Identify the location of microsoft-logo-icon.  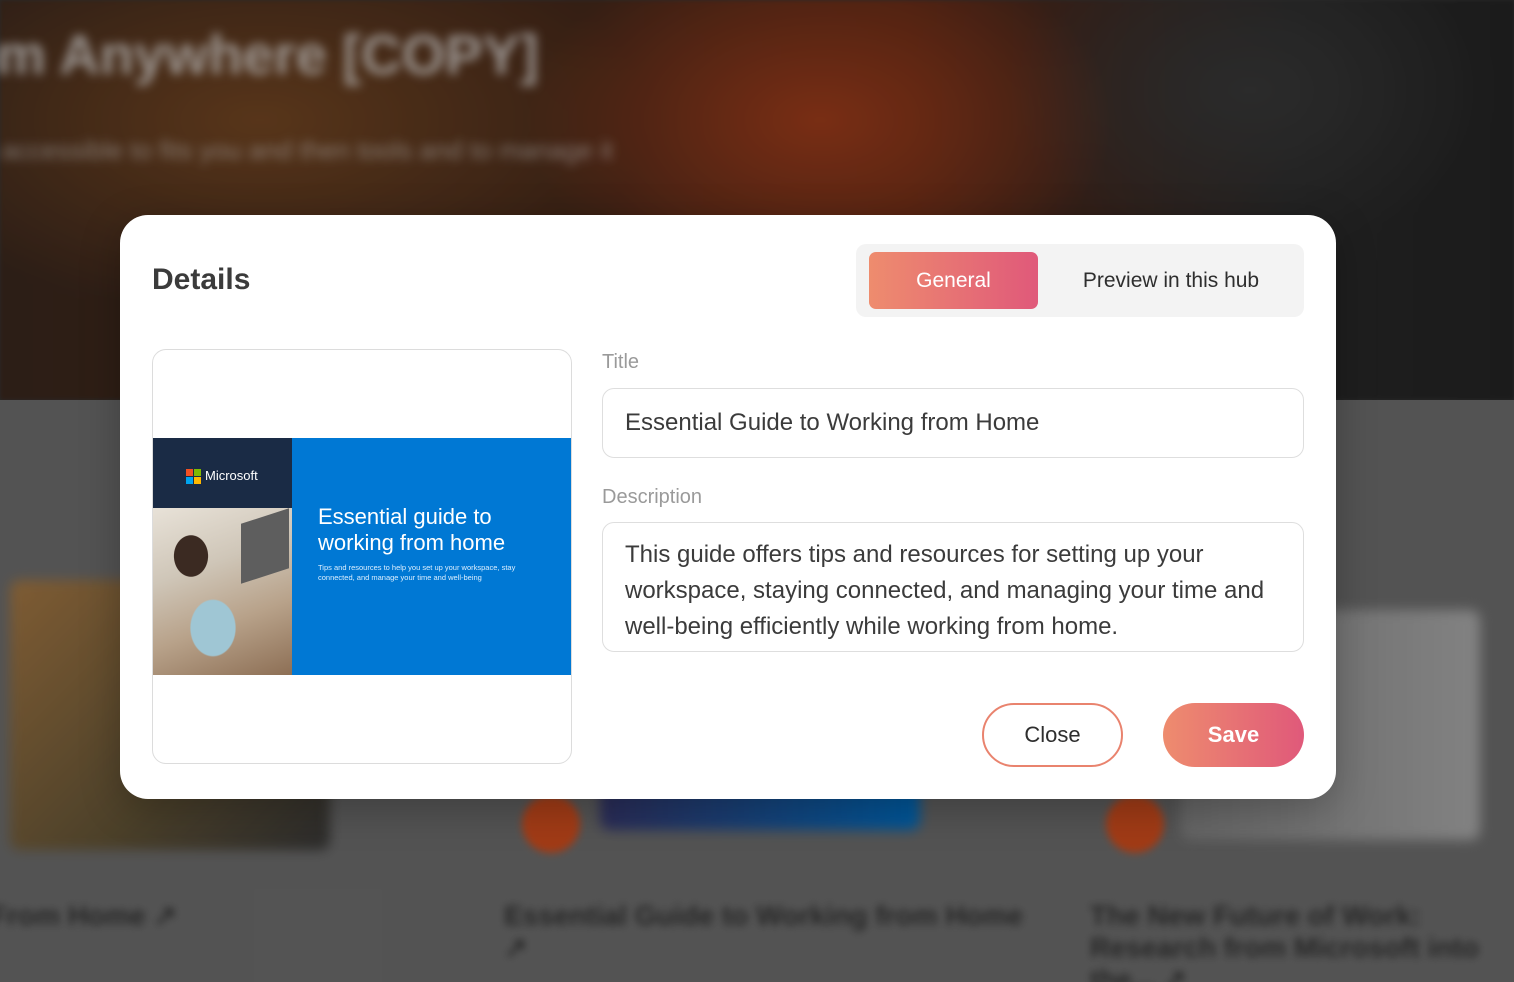
(193, 476).